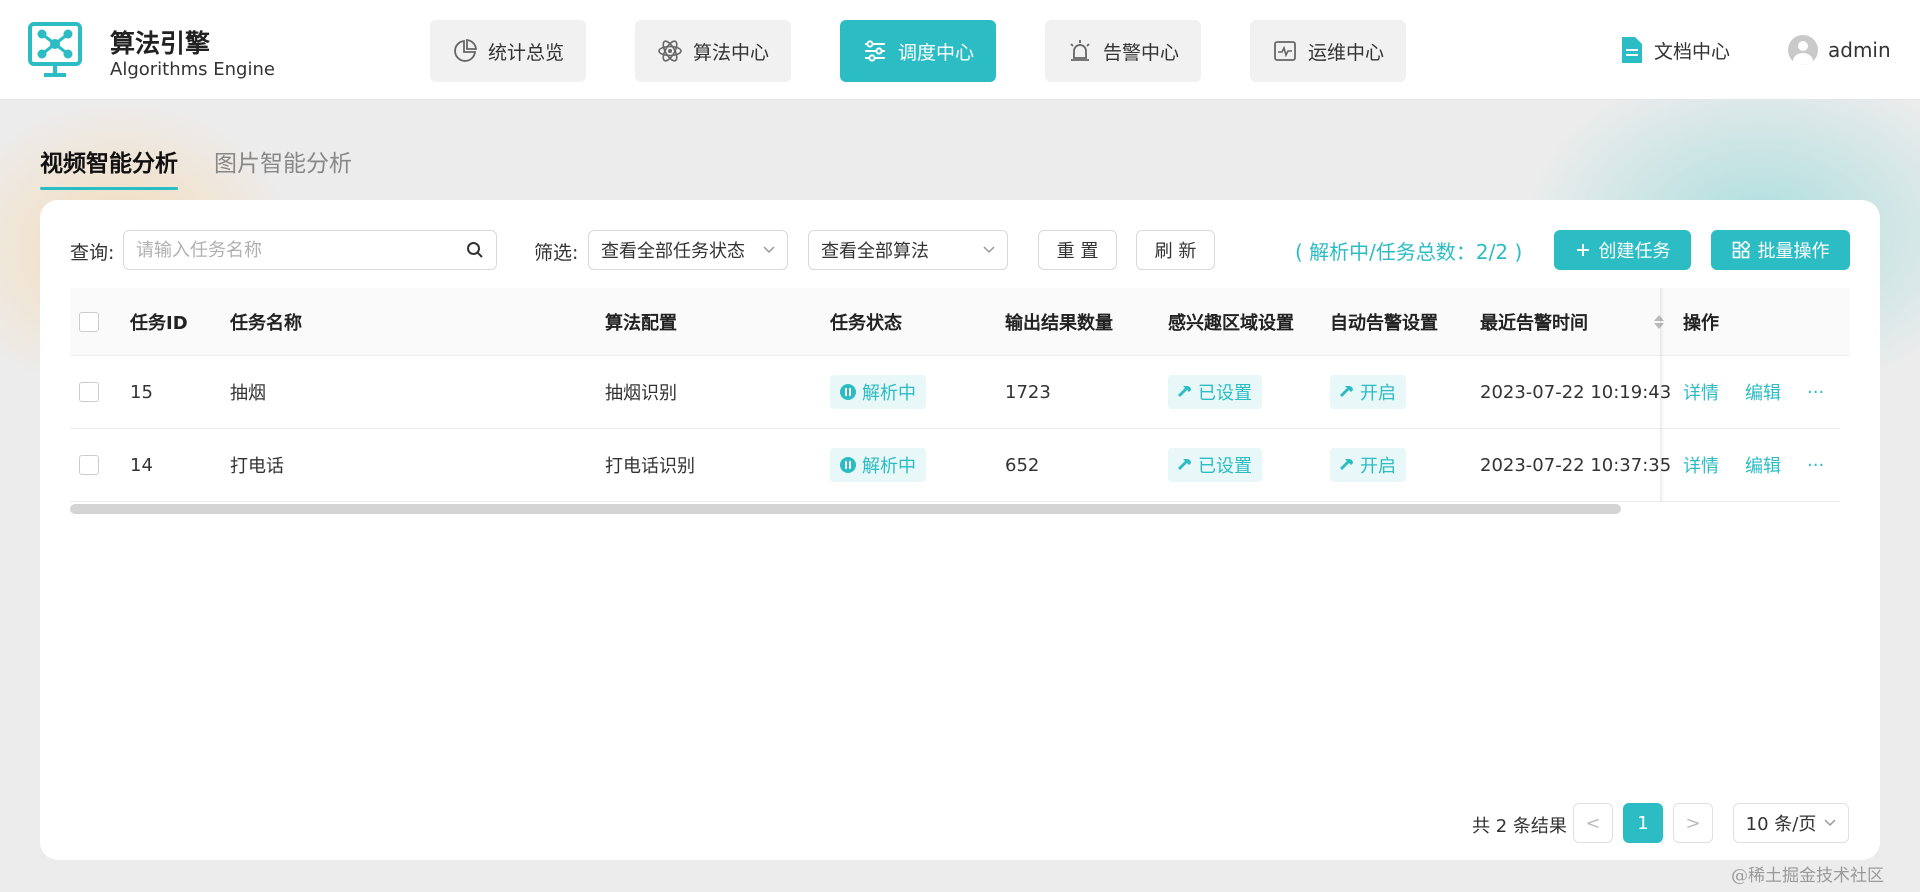  I want to click on page-size-value: 10 条/页, so click(1781, 824).